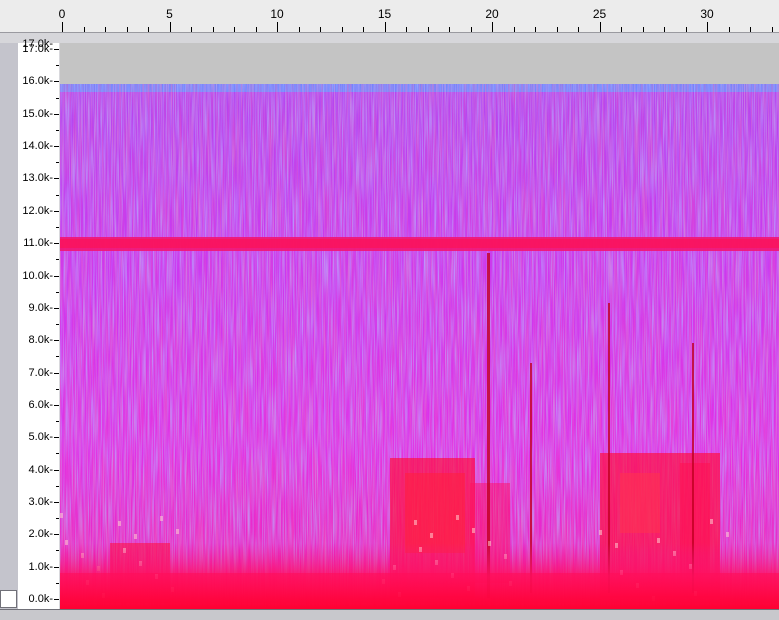  I want to click on bottom-border, so click(389, 614).